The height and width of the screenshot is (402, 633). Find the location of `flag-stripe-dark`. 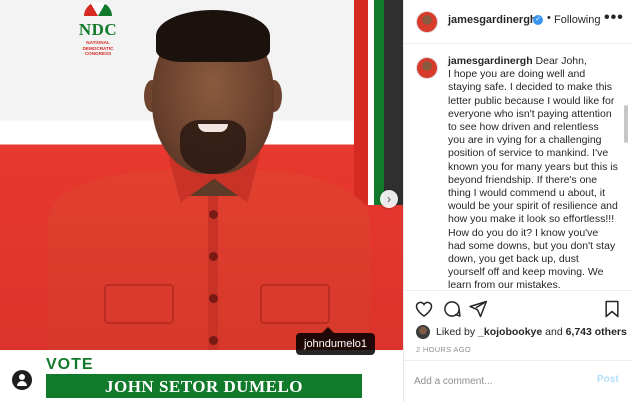

flag-stripe-dark is located at coordinates (393, 102).